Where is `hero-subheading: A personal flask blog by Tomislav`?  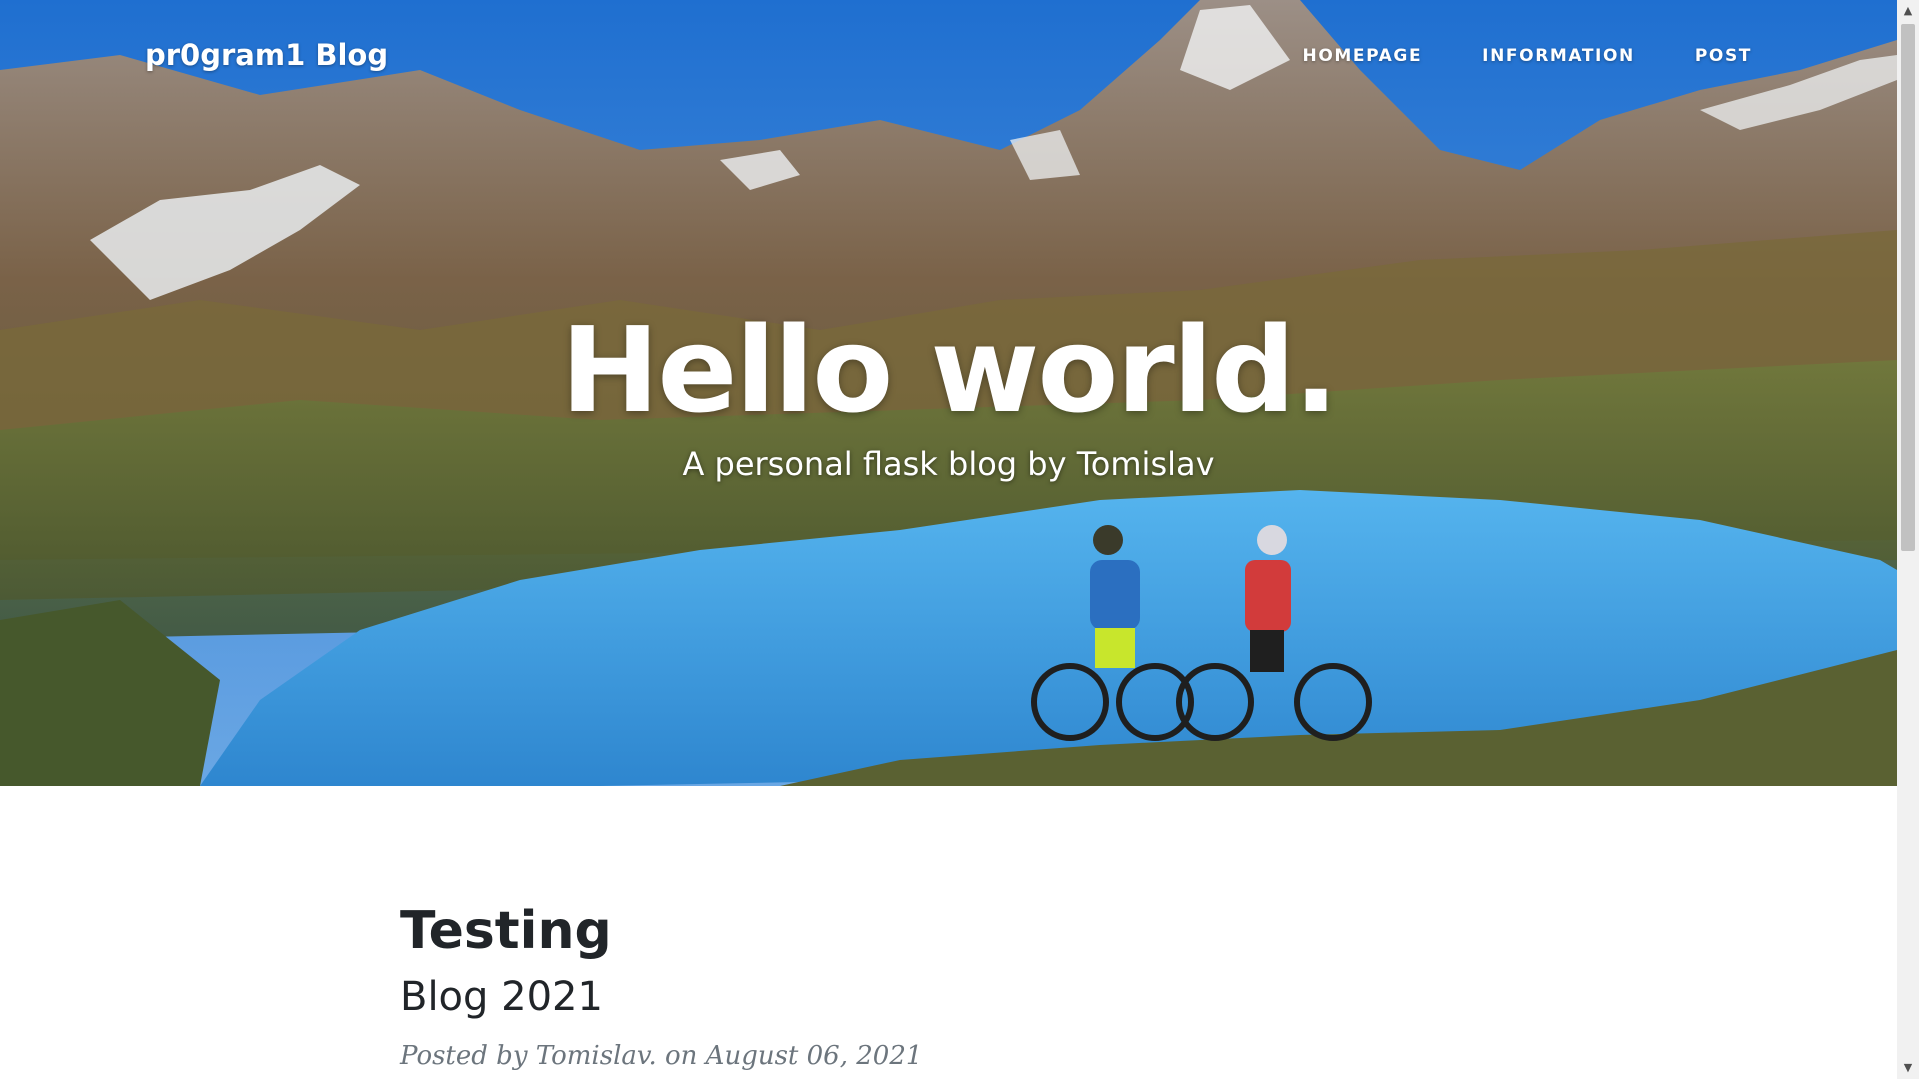 hero-subheading: A personal flask blog by Tomislav is located at coordinates (948, 464).